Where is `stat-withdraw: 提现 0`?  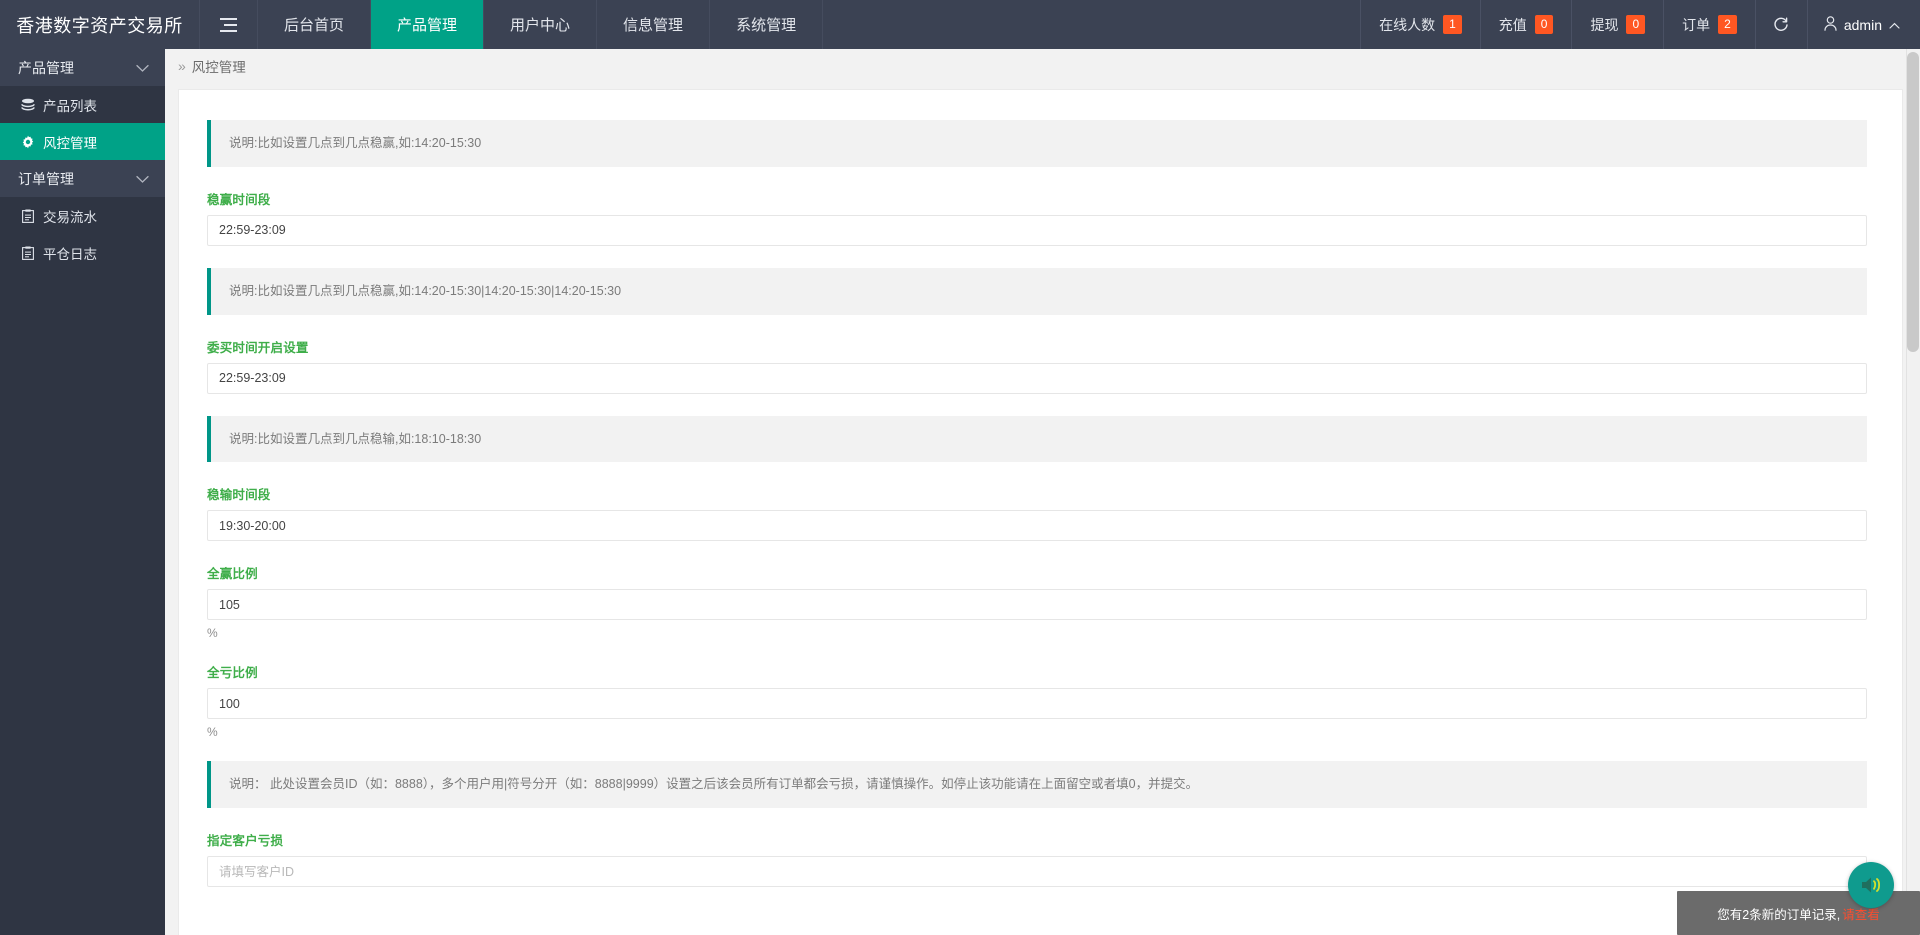
stat-withdraw: 提现 0 is located at coordinates (1617, 24).